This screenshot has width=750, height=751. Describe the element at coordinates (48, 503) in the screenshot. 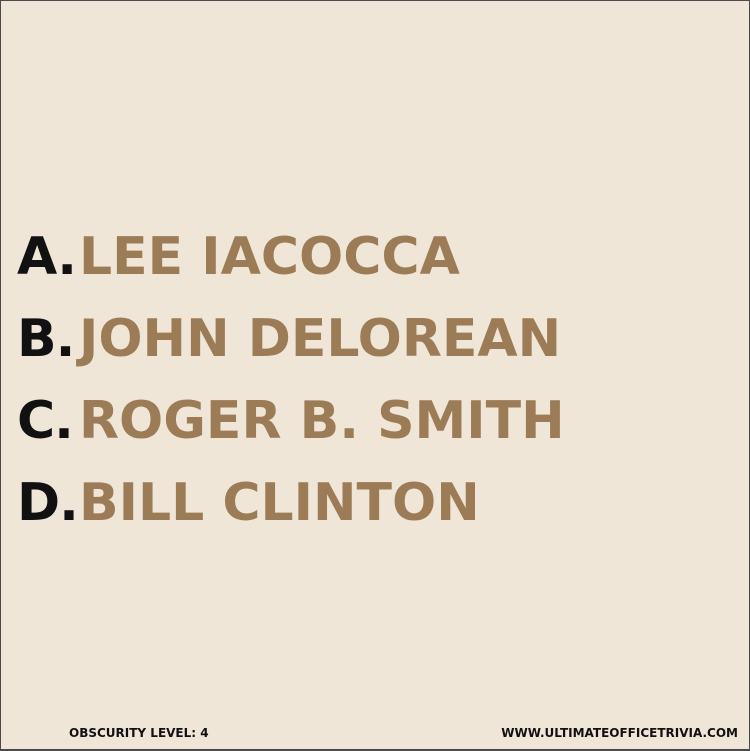

I see `answer-letter: D.` at that location.